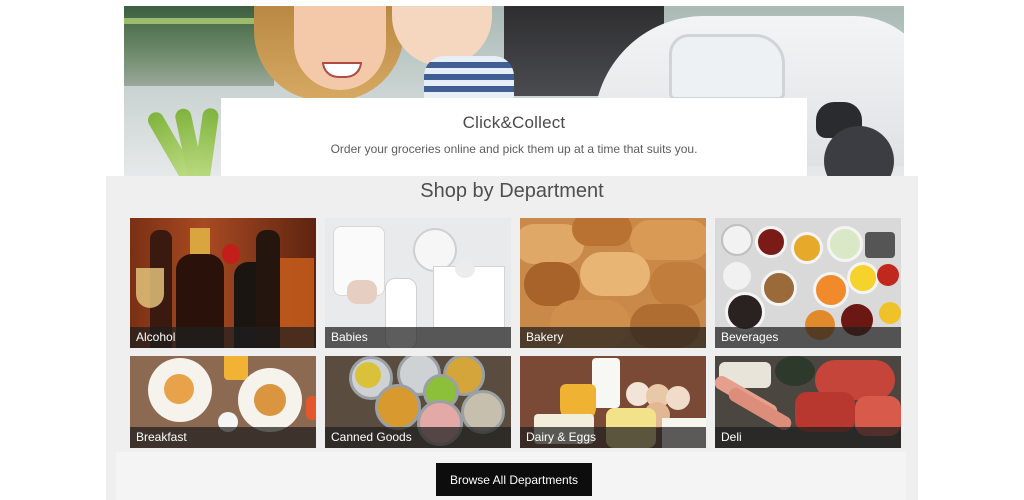  Describe the element at coordinates (808, 402) in the screenshot. I see `department-tile-deli: Deli` at that location.